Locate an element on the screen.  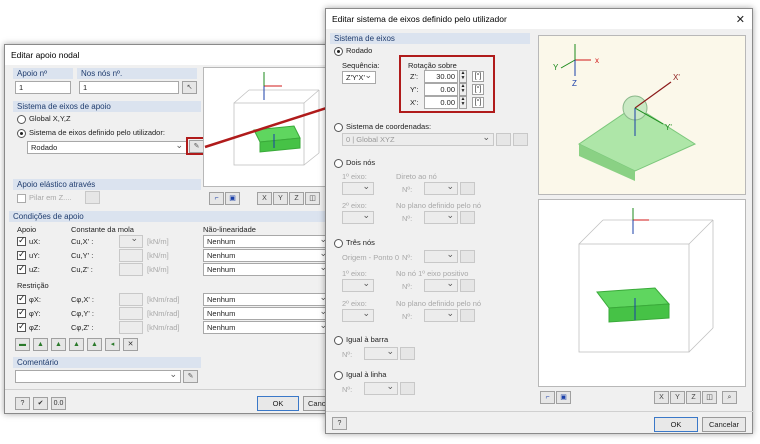
phiz-label: φZ: is located at coordinates (35, 327).